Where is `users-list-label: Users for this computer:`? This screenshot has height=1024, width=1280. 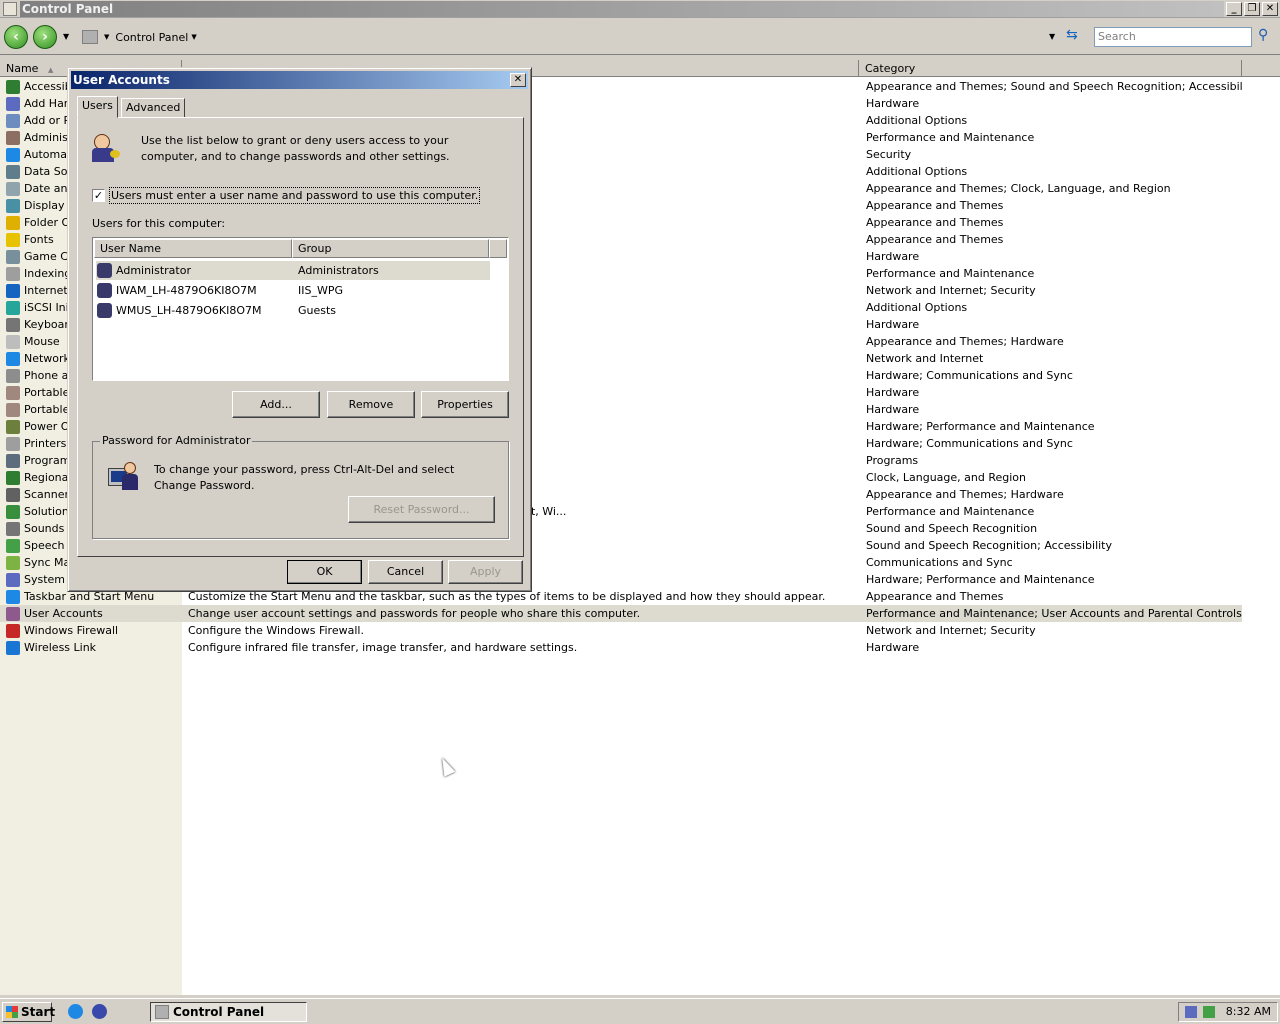
users-list-label: Users for this computer: is located at coordinates (159, 223).